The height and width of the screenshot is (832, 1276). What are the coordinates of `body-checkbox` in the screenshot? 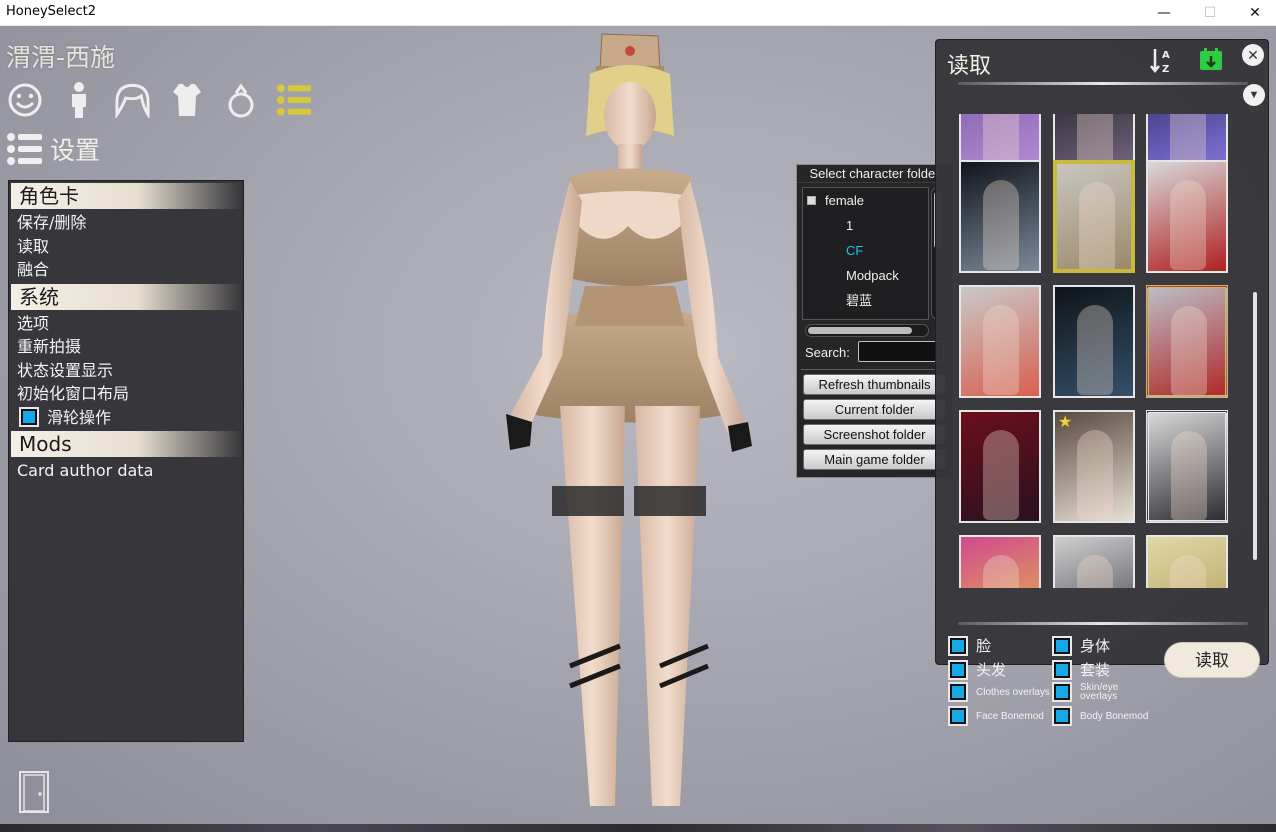 It's located at (1062, 645).